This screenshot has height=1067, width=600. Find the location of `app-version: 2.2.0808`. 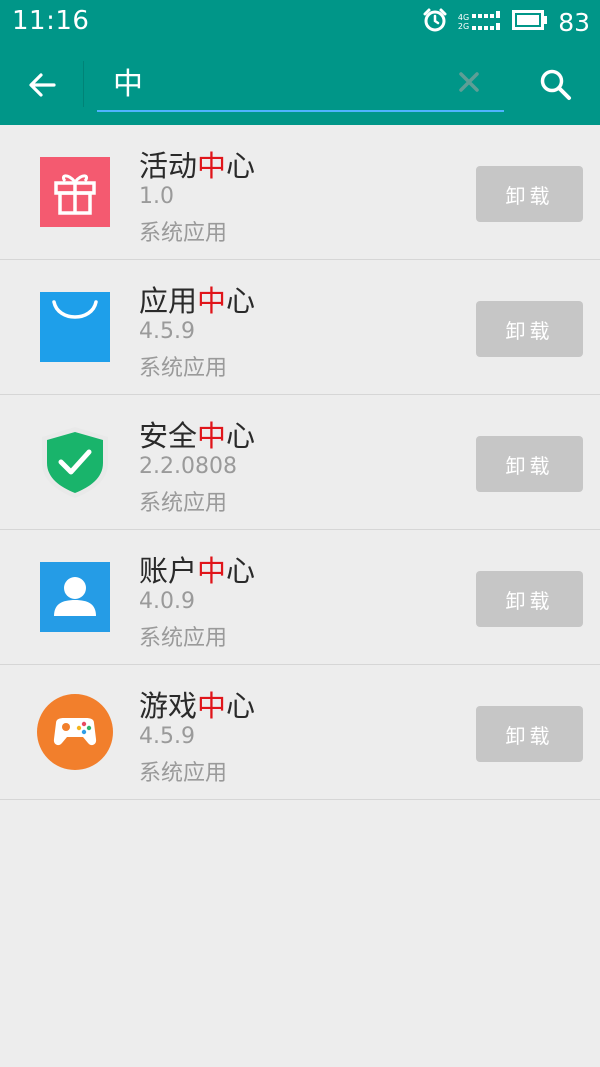

app-version: 2.2.0808 is located at coordinates (188, 466).